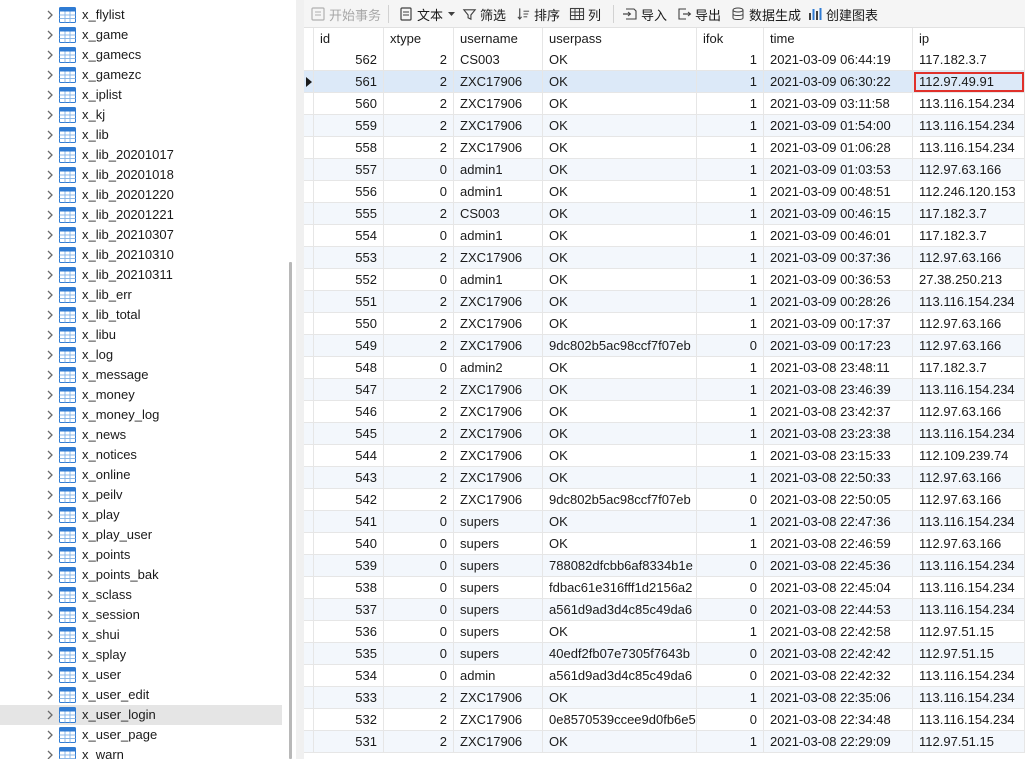  Describe the element at coordinates (141, 255) in the screenshot. I see `tree-item-table: x_lib_20210310` at that location.